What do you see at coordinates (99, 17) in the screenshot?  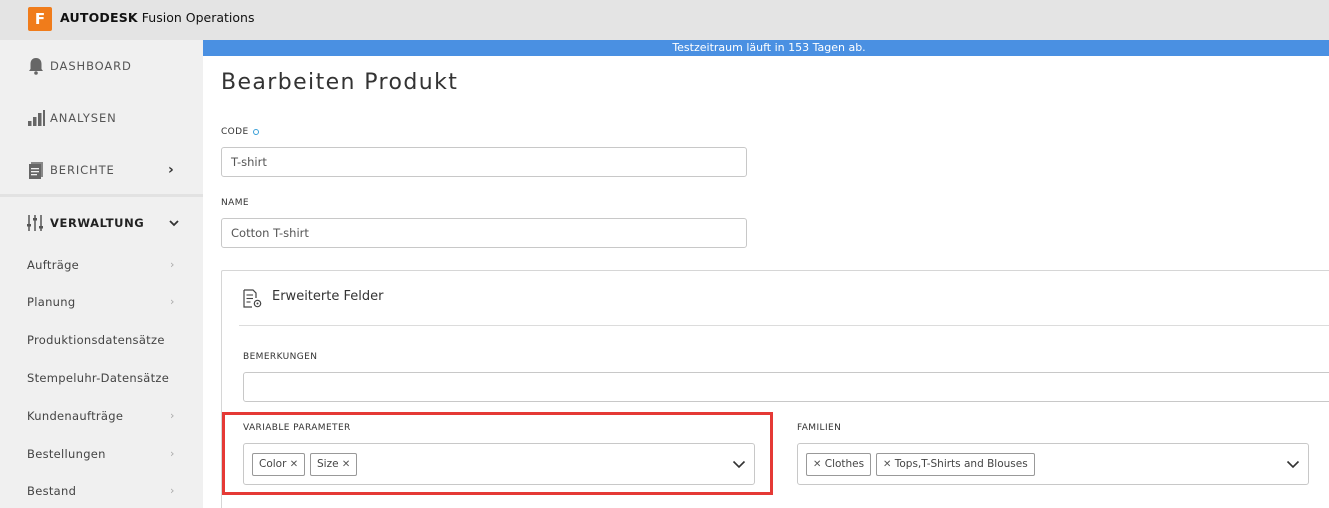 I see `brand-autodesk: AUTODESK` at bounding box center [99, 17].